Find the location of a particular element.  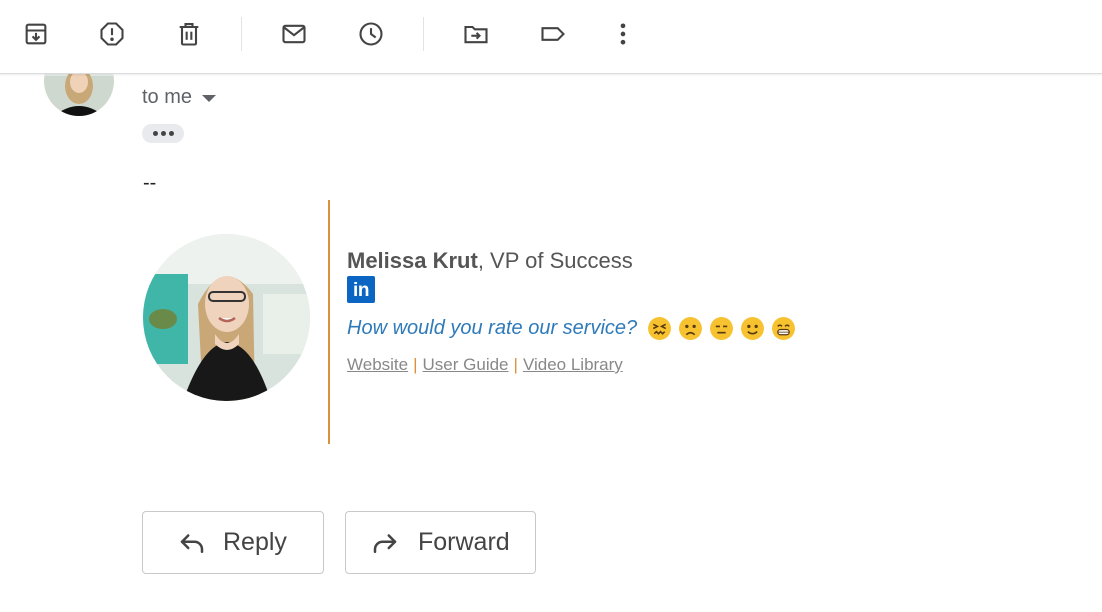

show-trimmed-content-button is located at coordinates (163, 133).